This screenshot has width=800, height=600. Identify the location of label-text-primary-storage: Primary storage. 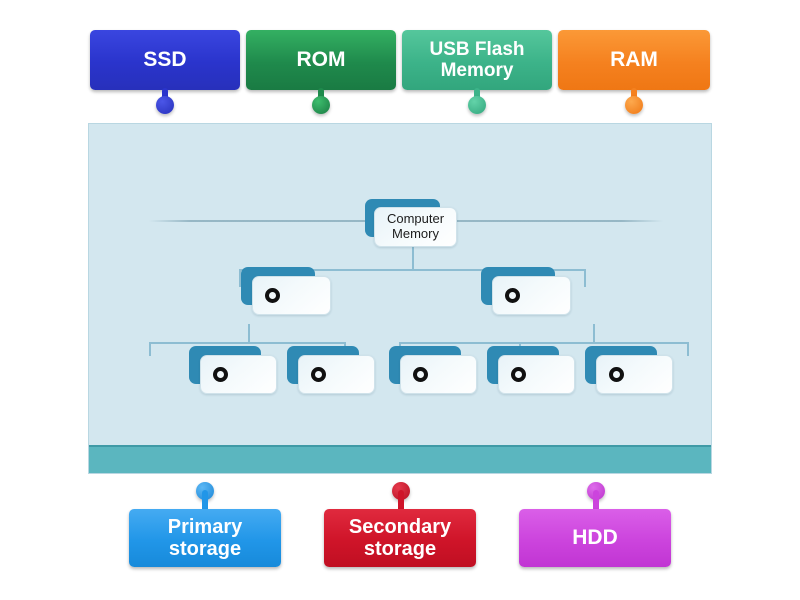
(205, 537).